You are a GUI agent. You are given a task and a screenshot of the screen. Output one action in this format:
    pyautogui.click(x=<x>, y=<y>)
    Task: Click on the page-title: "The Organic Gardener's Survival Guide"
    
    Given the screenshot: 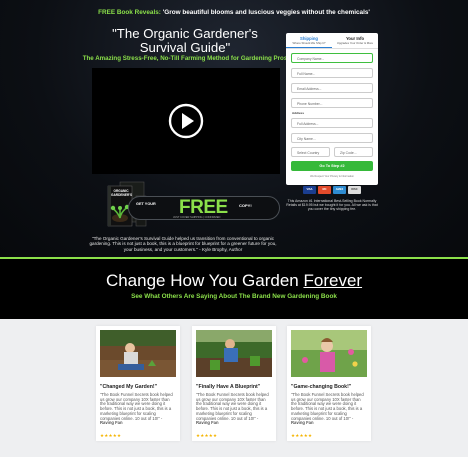 What is the action you would take?
    pyautogui.click(x=185, y=40)
    